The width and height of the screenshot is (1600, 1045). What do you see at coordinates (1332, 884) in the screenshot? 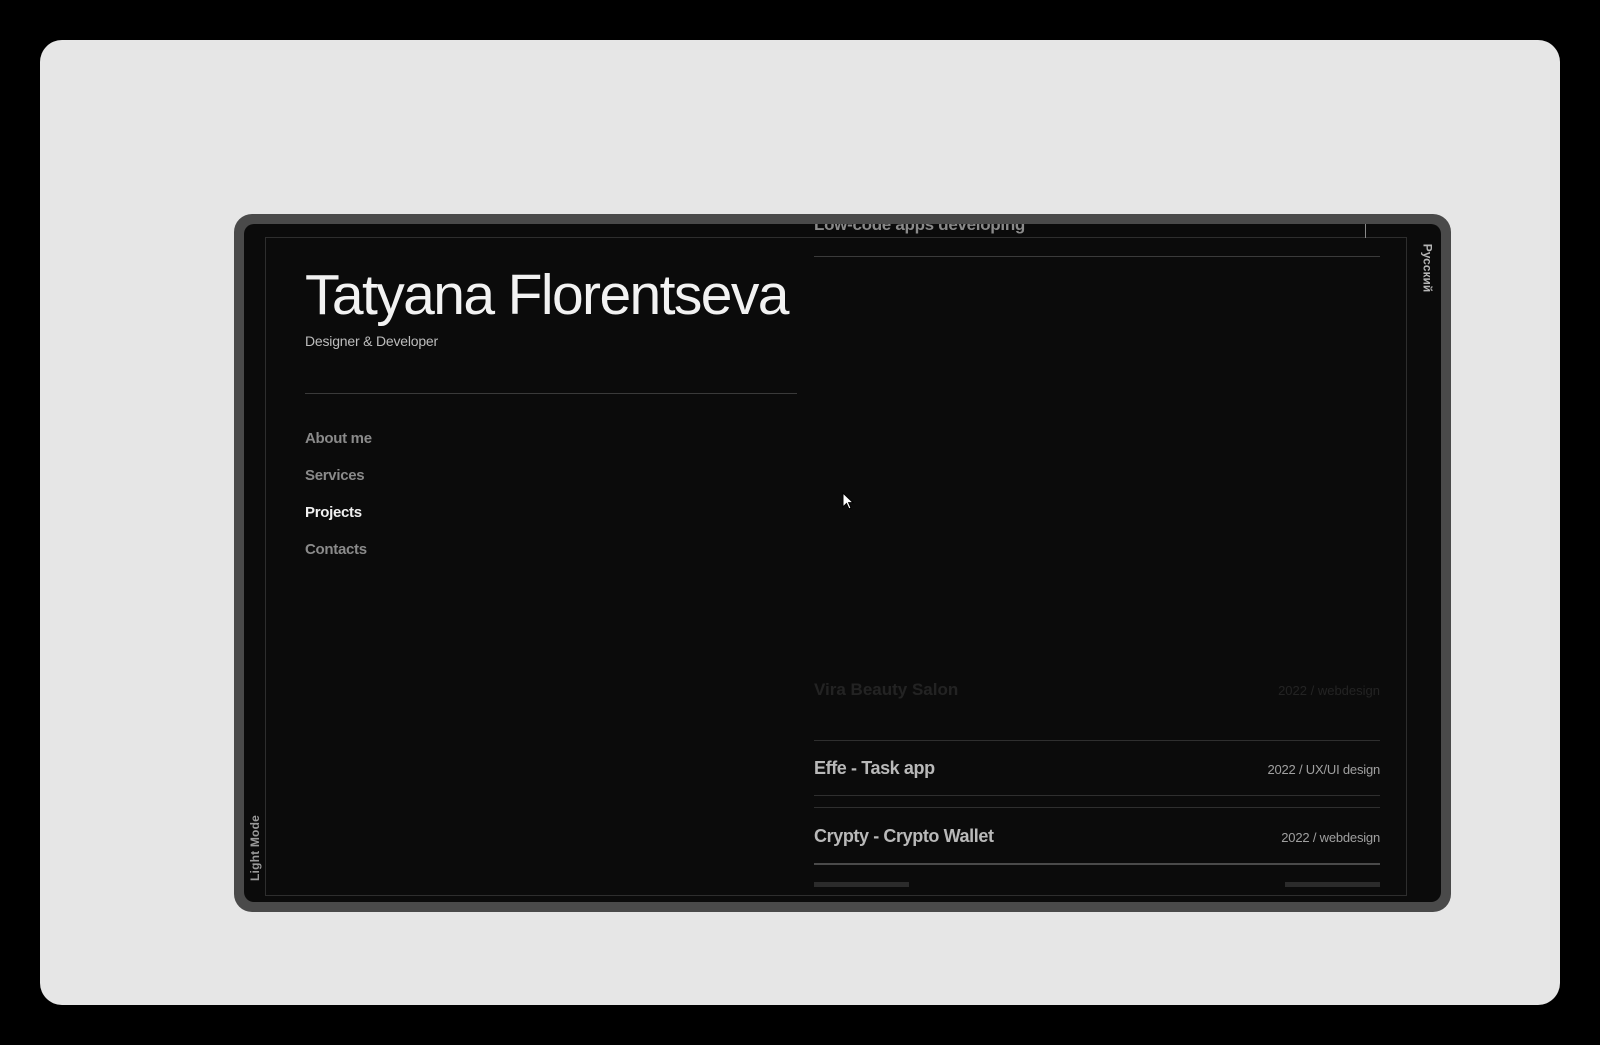
I see `partial-meta-fragment` at bounding box center [1332, 884].